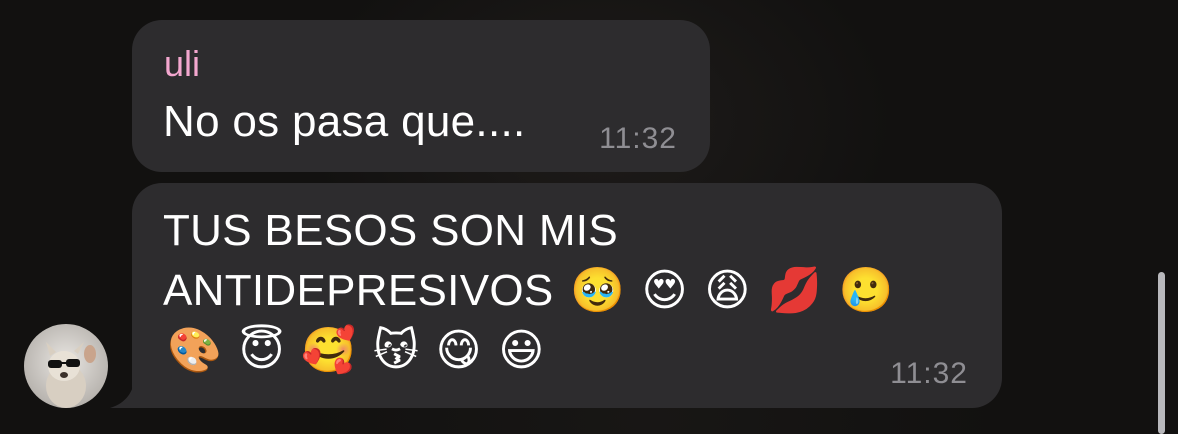 The width and height of the screenshot is (1178, 434). What do you see at coordinates (358, 290) in the screenshot?
I see `message-text-segment: ANTIDEPRESIVOS` at bounding box center [358, 290].